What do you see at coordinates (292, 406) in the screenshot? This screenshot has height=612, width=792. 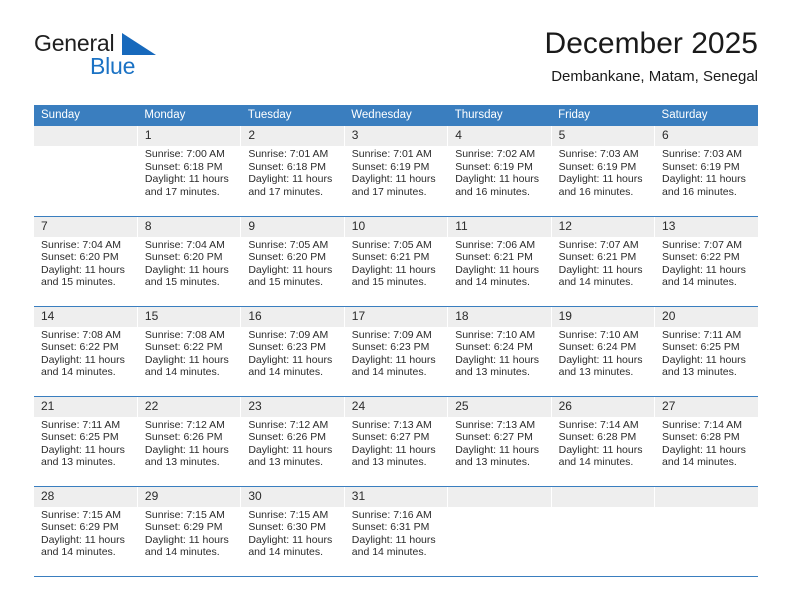 I see `day-number: 23` at bounding box center [292, 406].